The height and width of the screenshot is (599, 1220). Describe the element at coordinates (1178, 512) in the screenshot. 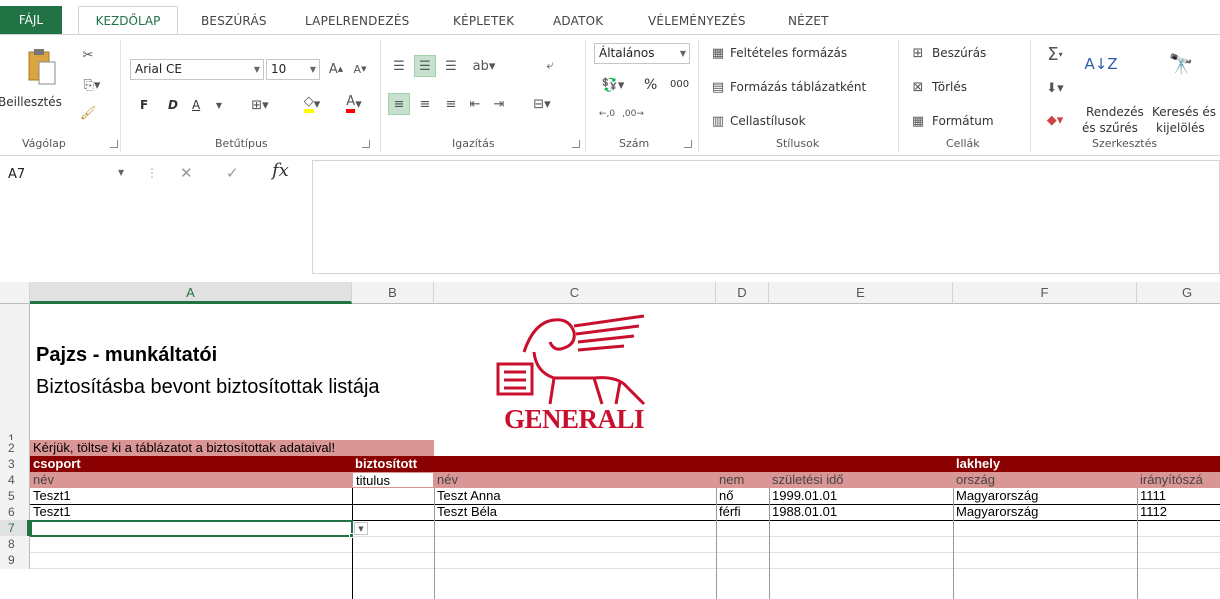

I see `table-cell: 1112` at that location.